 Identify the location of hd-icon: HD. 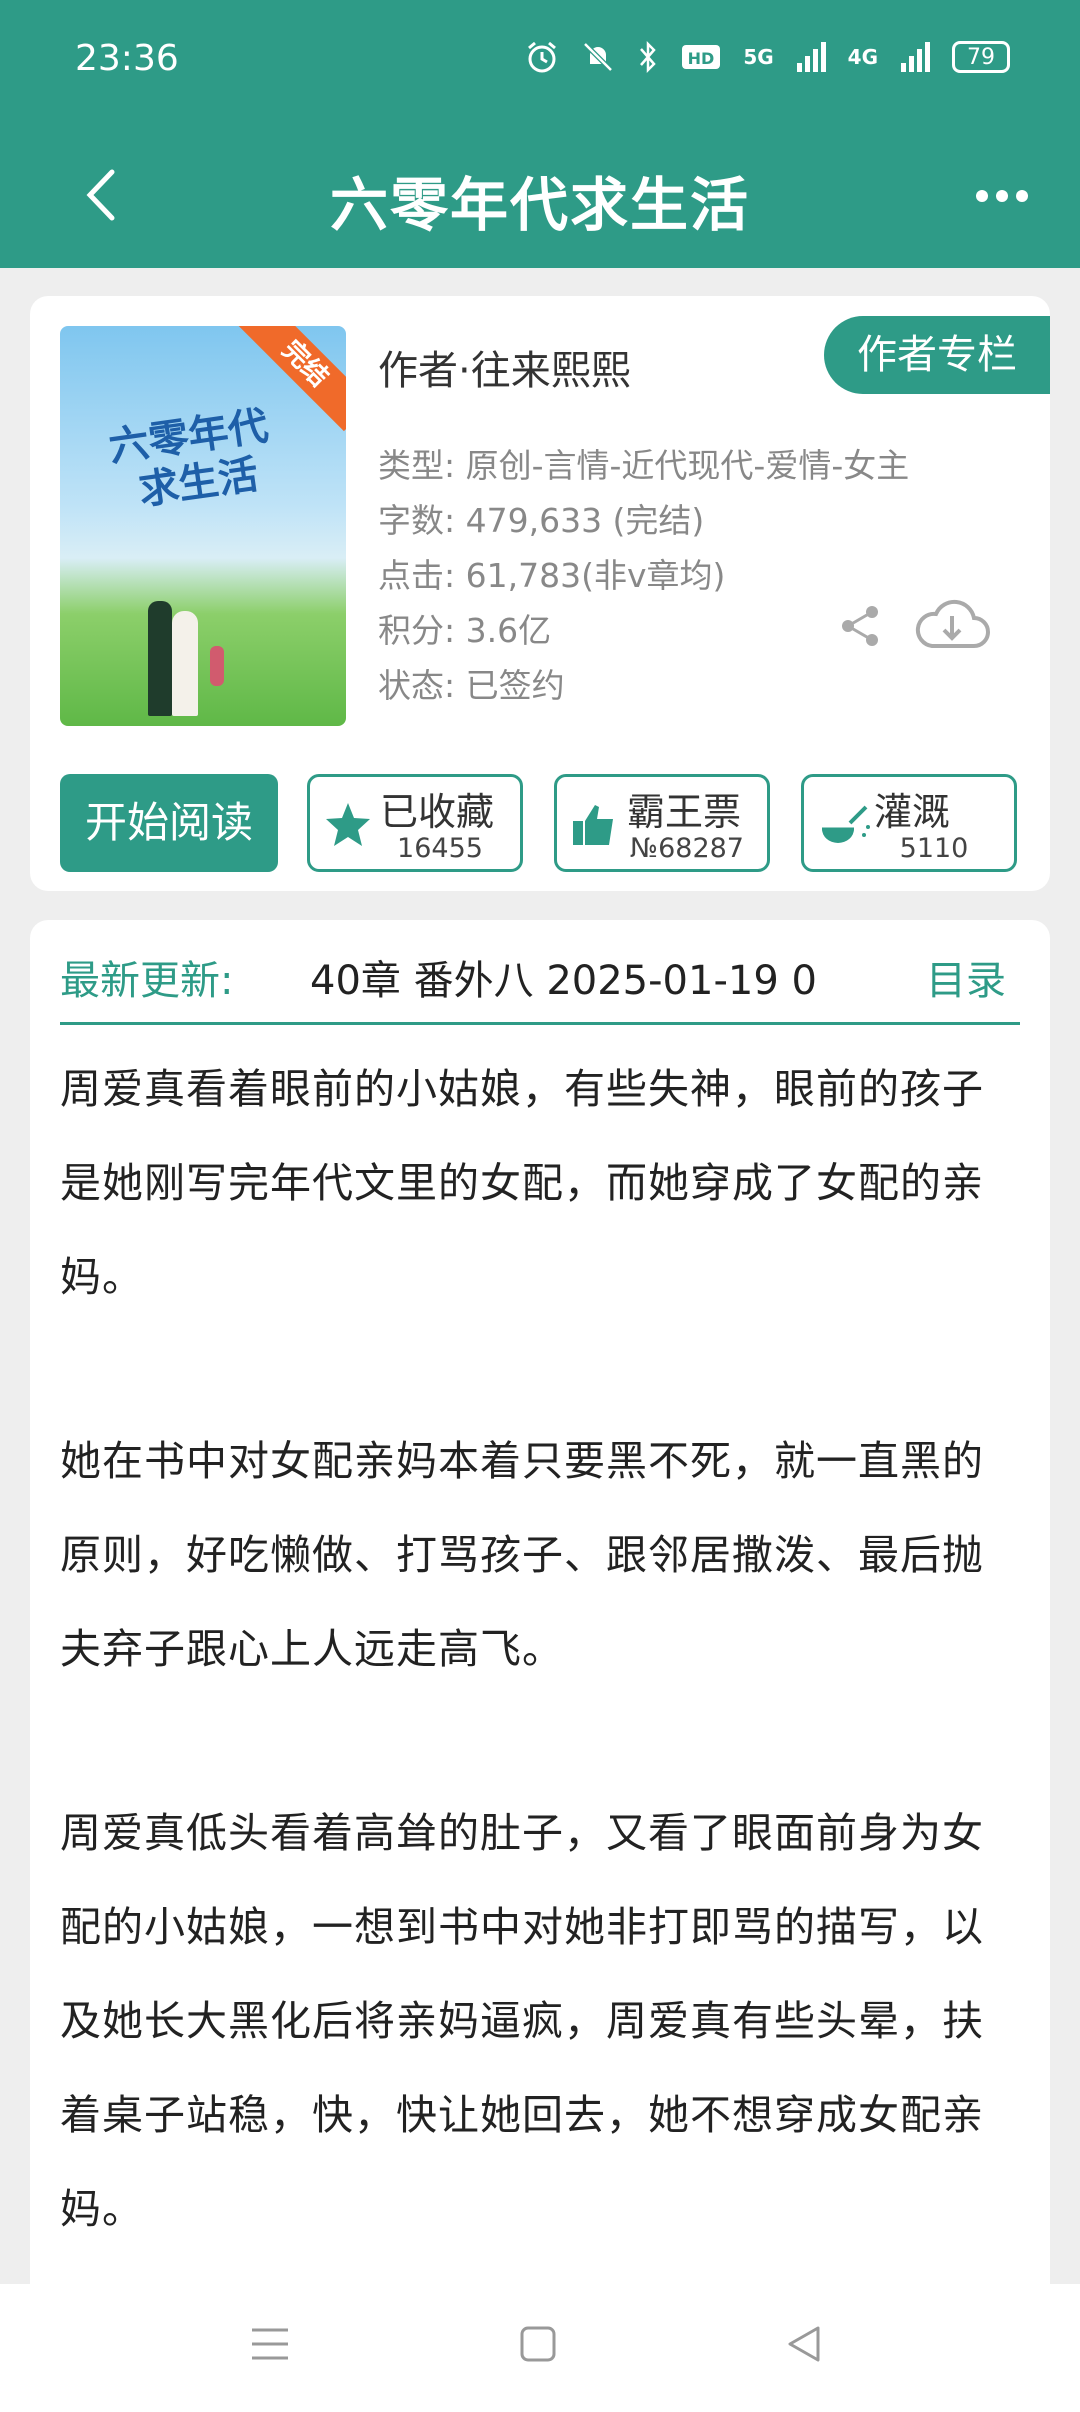
(701, 57).